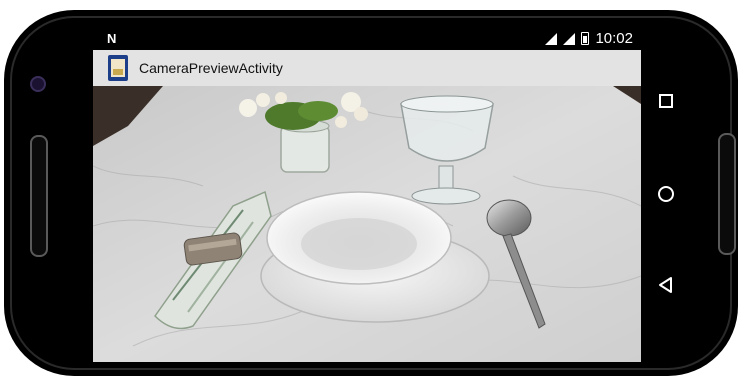 This screenshot has width=740, height=376. I want to click on back-triangle-icon, so click(665, 285).